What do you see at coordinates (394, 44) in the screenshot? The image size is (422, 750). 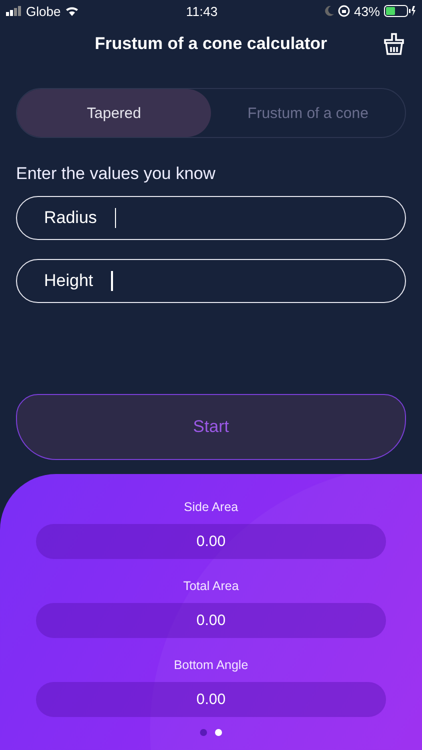 I see `basket-icon` at bounding box center [394, 44].